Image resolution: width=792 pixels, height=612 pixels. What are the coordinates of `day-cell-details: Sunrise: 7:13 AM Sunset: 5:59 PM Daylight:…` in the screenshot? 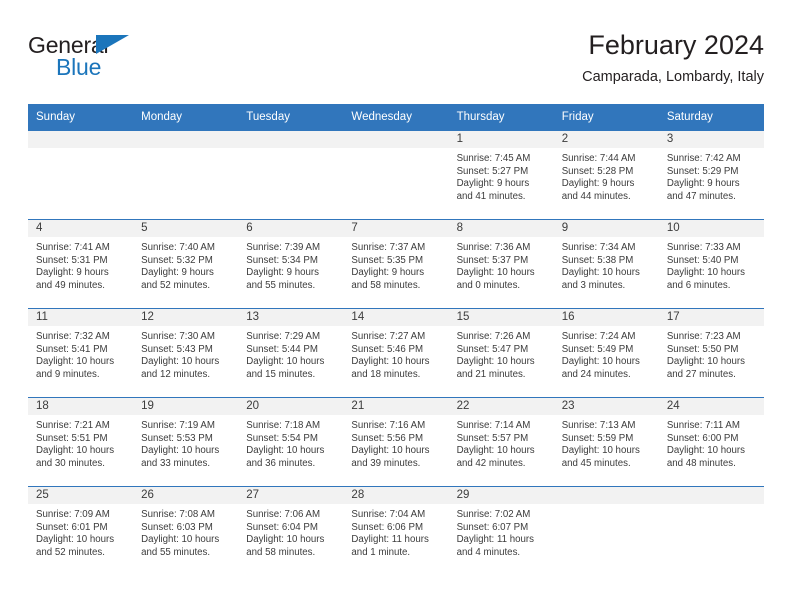 It's located at (606, 442).